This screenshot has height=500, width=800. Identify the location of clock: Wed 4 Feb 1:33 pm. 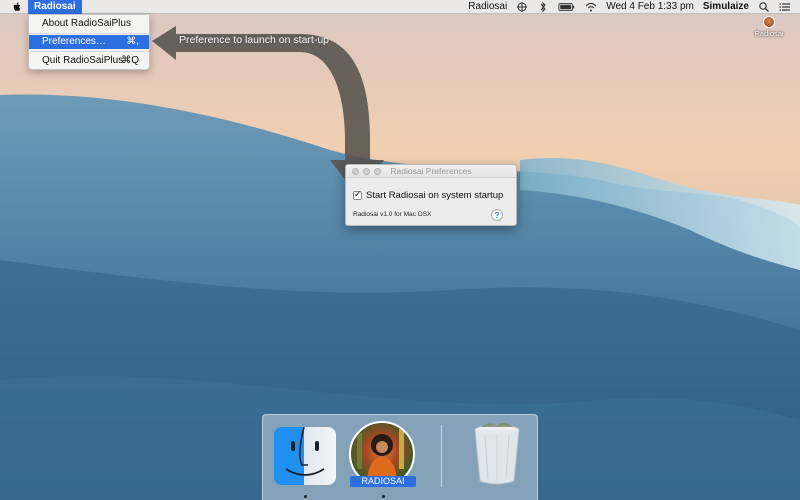
(650, 7).